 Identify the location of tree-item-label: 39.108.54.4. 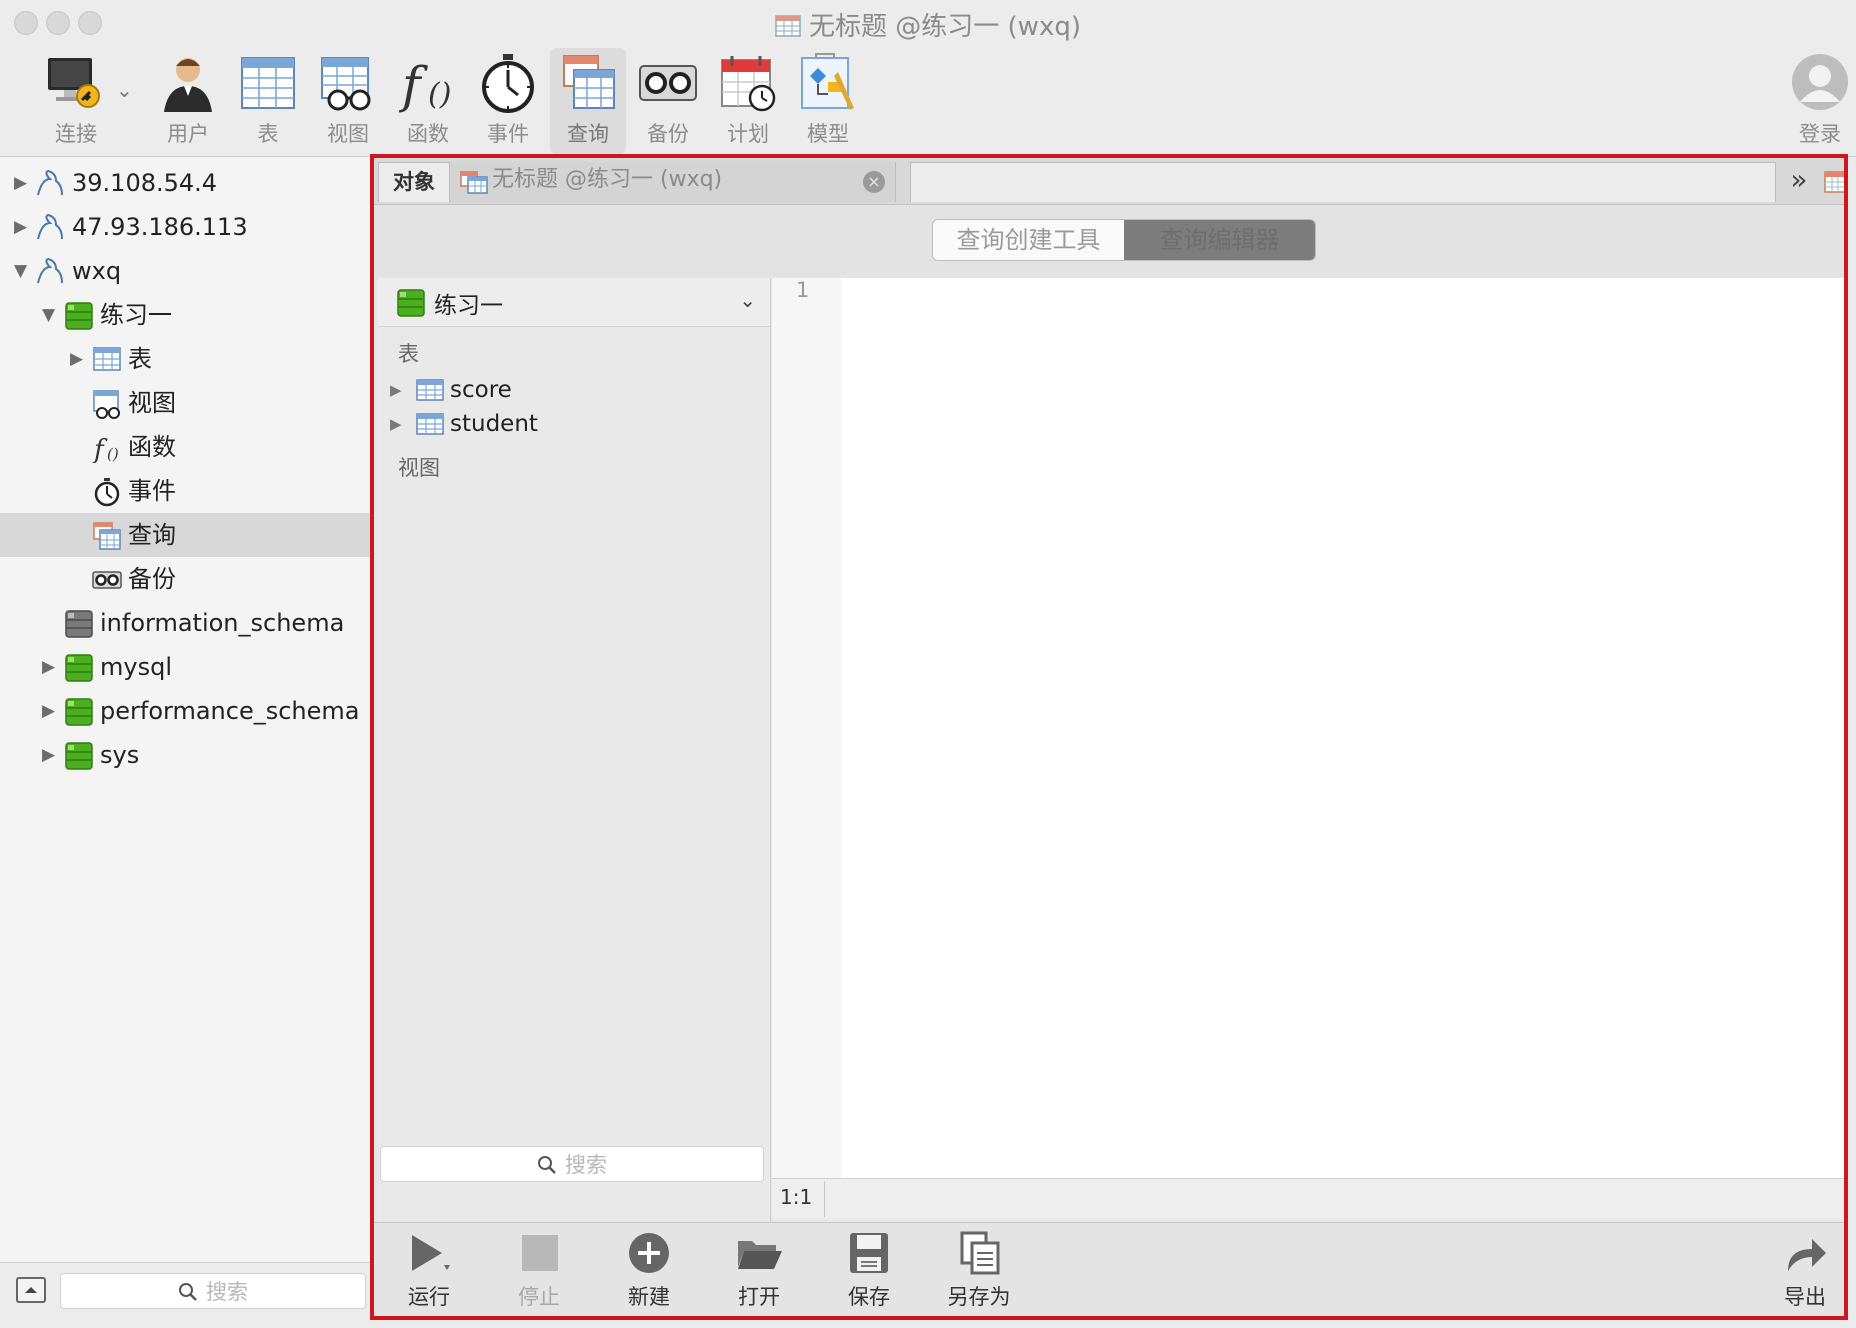
(145, 183).